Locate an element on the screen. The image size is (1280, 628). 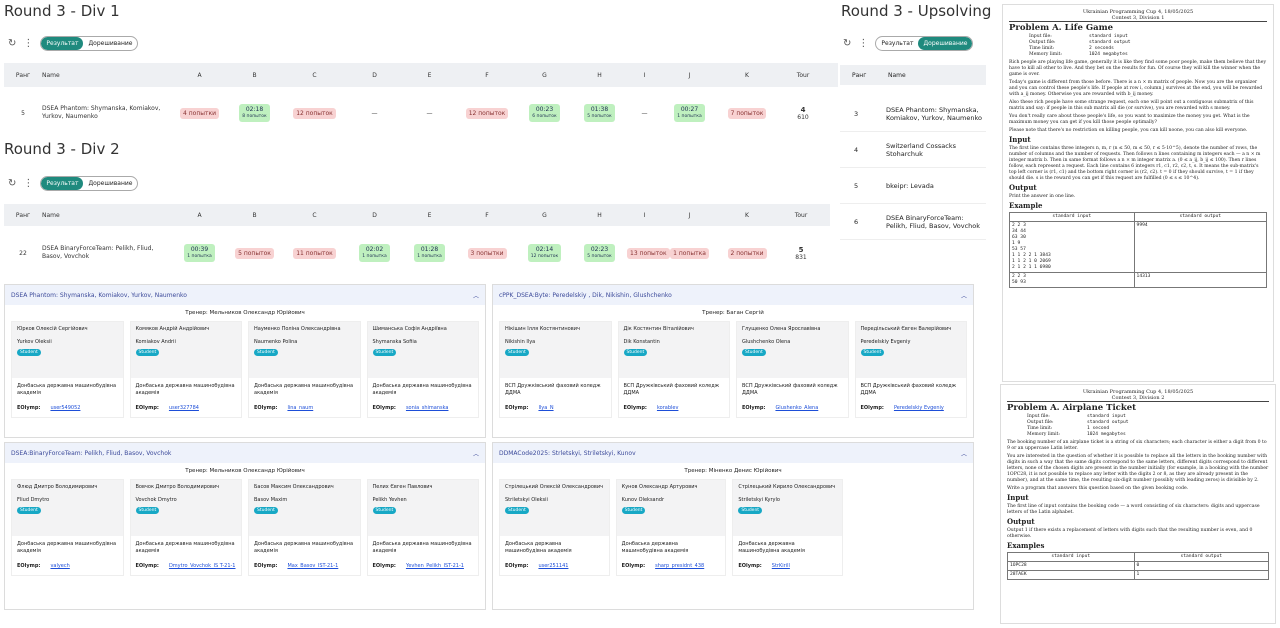
table-row: 5 bkeipr: Levada is located at coordinates (913, 186).